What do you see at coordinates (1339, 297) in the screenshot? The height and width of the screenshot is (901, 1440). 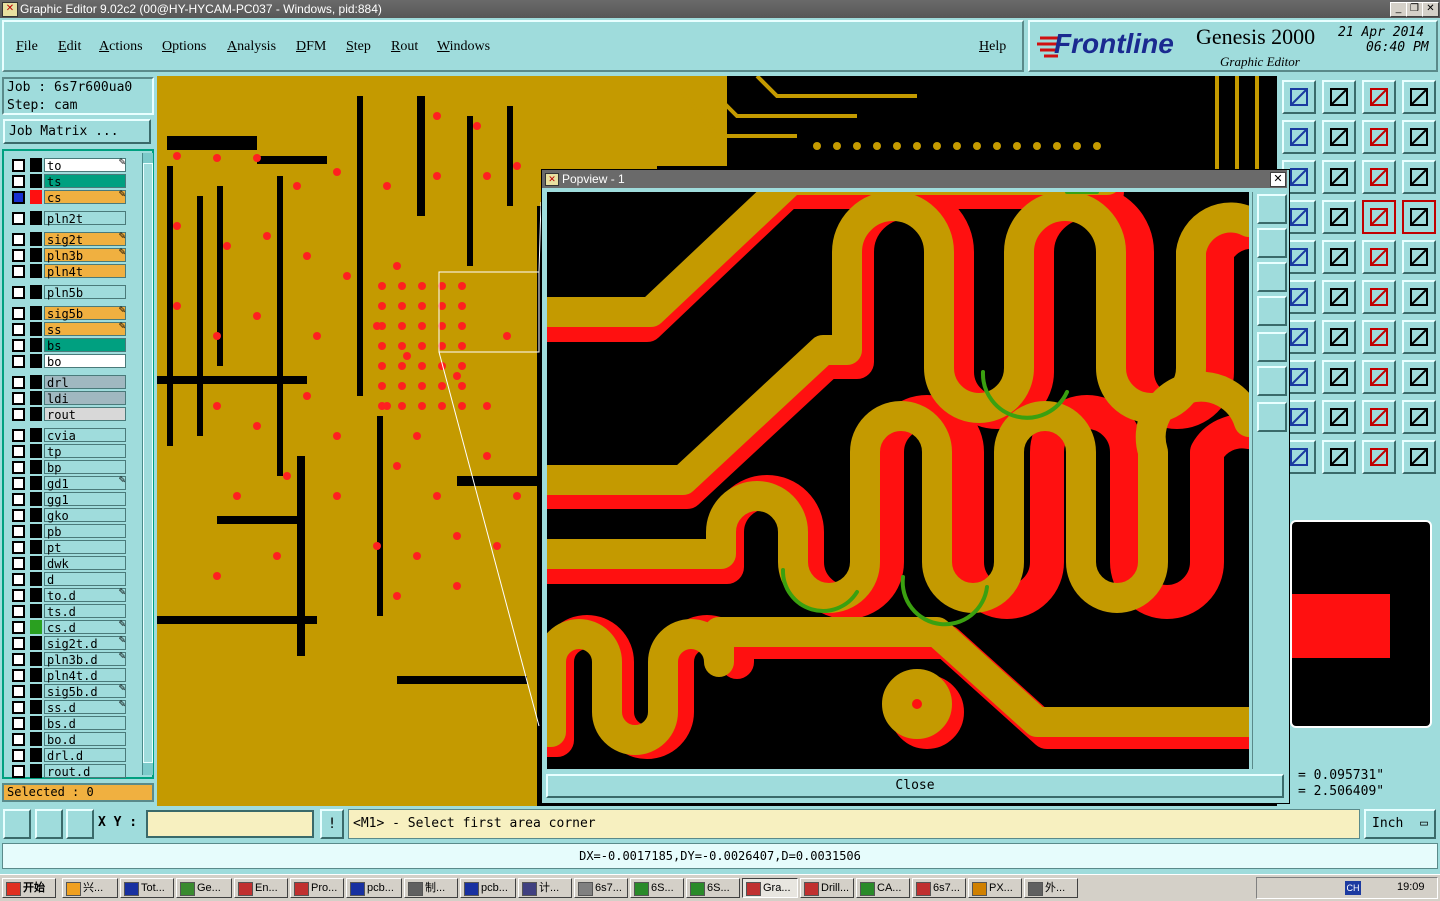 I see `tool-cross-icon` at bounding box center [1339, 297].